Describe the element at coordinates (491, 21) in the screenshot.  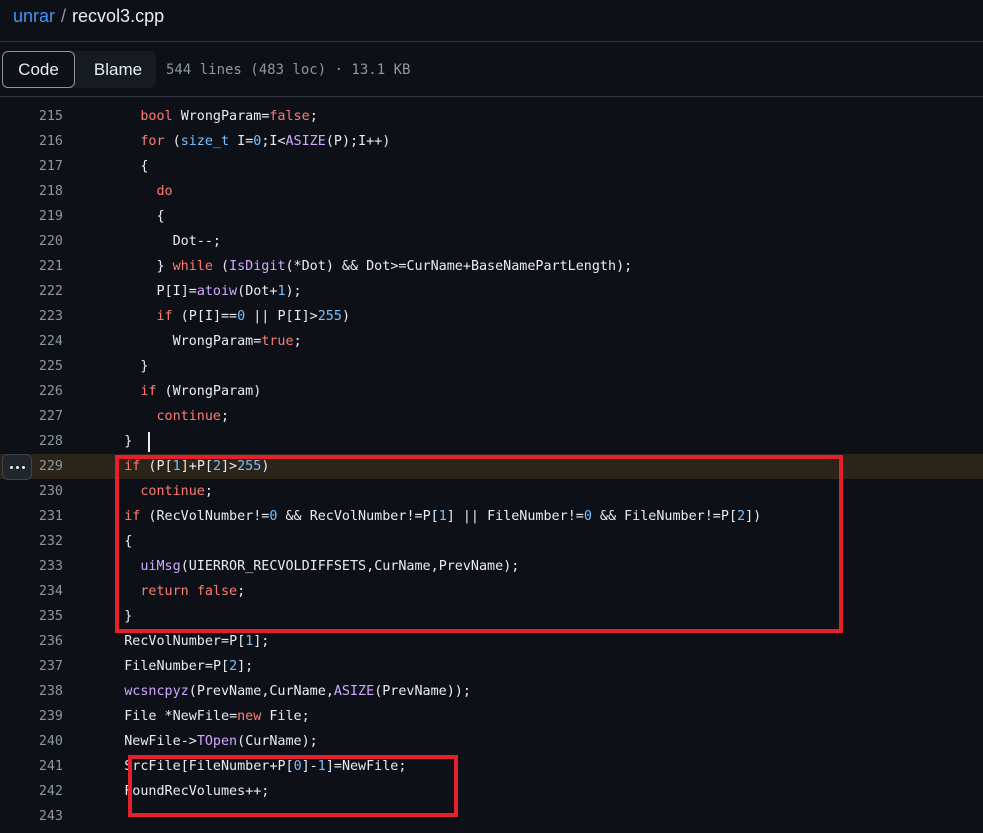
I see `file-header: unrar / recvol3.cpp` at that location.